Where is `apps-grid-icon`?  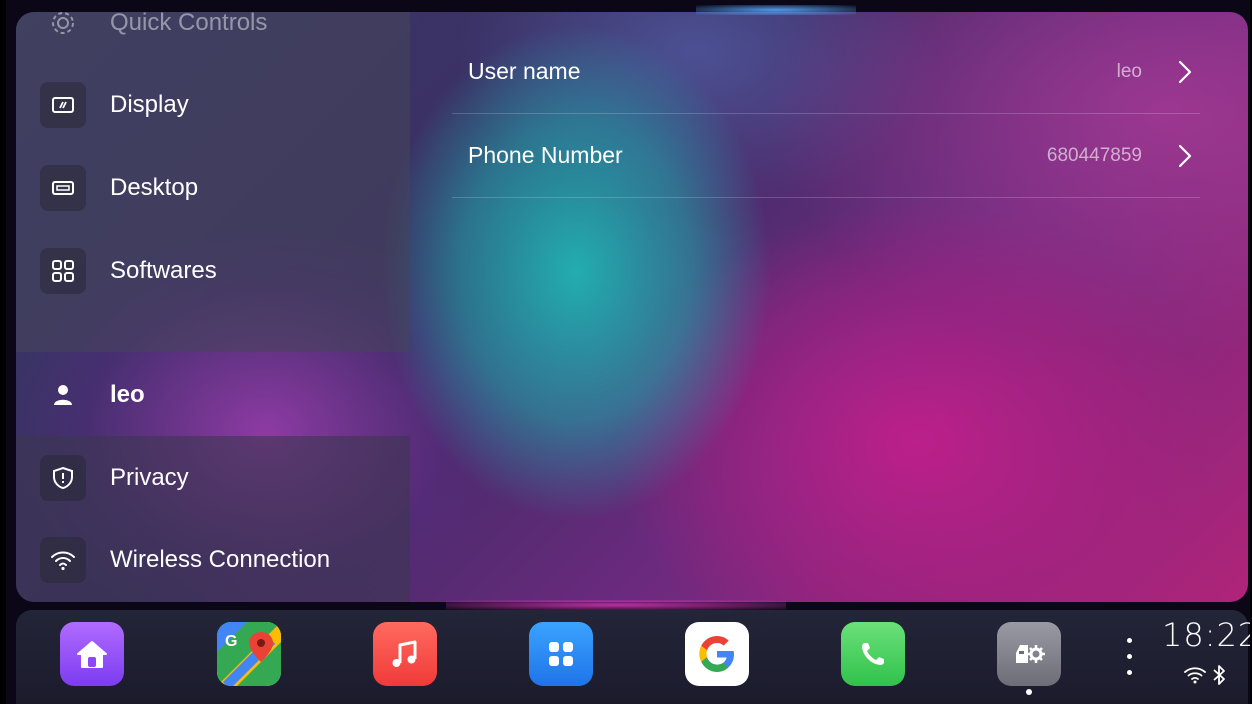 apps-grid-icon is located at coordinates (63, 271).